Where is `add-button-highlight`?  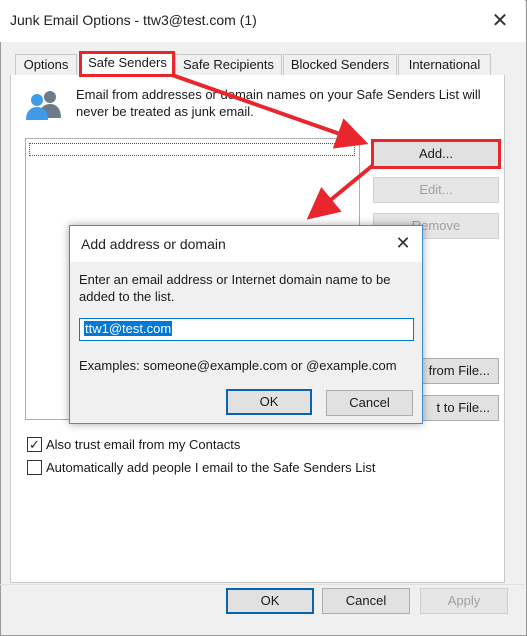 add-button-highlight is located at coordinates (436, 154).